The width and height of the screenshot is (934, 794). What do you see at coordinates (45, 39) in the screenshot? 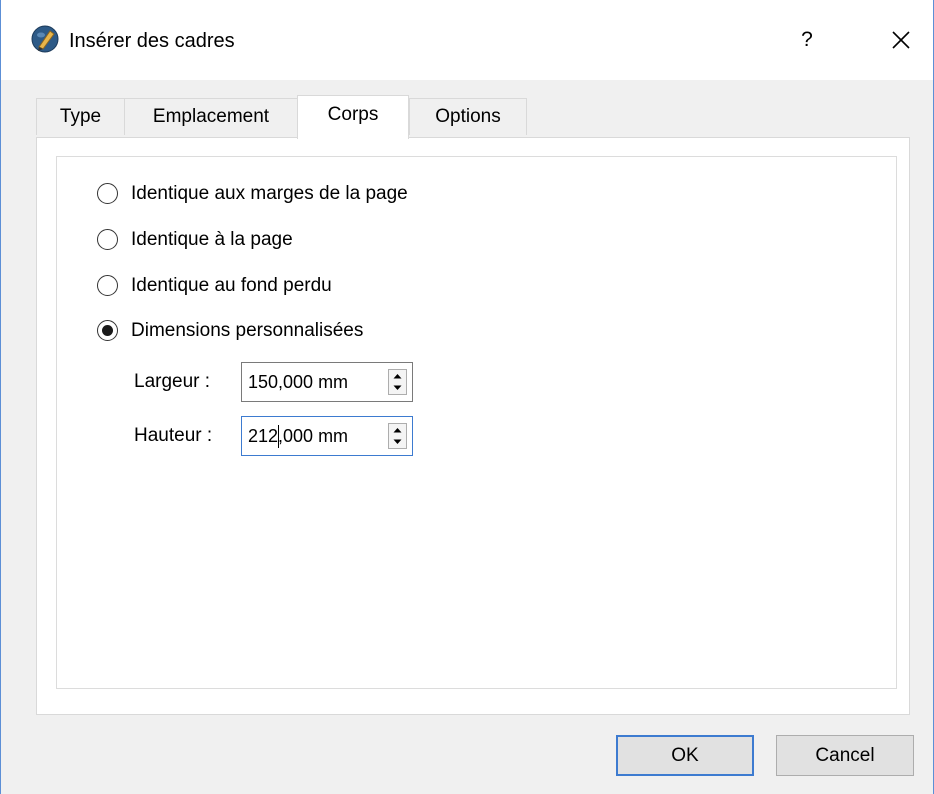
I see `scribus-pen-icon` at bounding box center [45, 39].